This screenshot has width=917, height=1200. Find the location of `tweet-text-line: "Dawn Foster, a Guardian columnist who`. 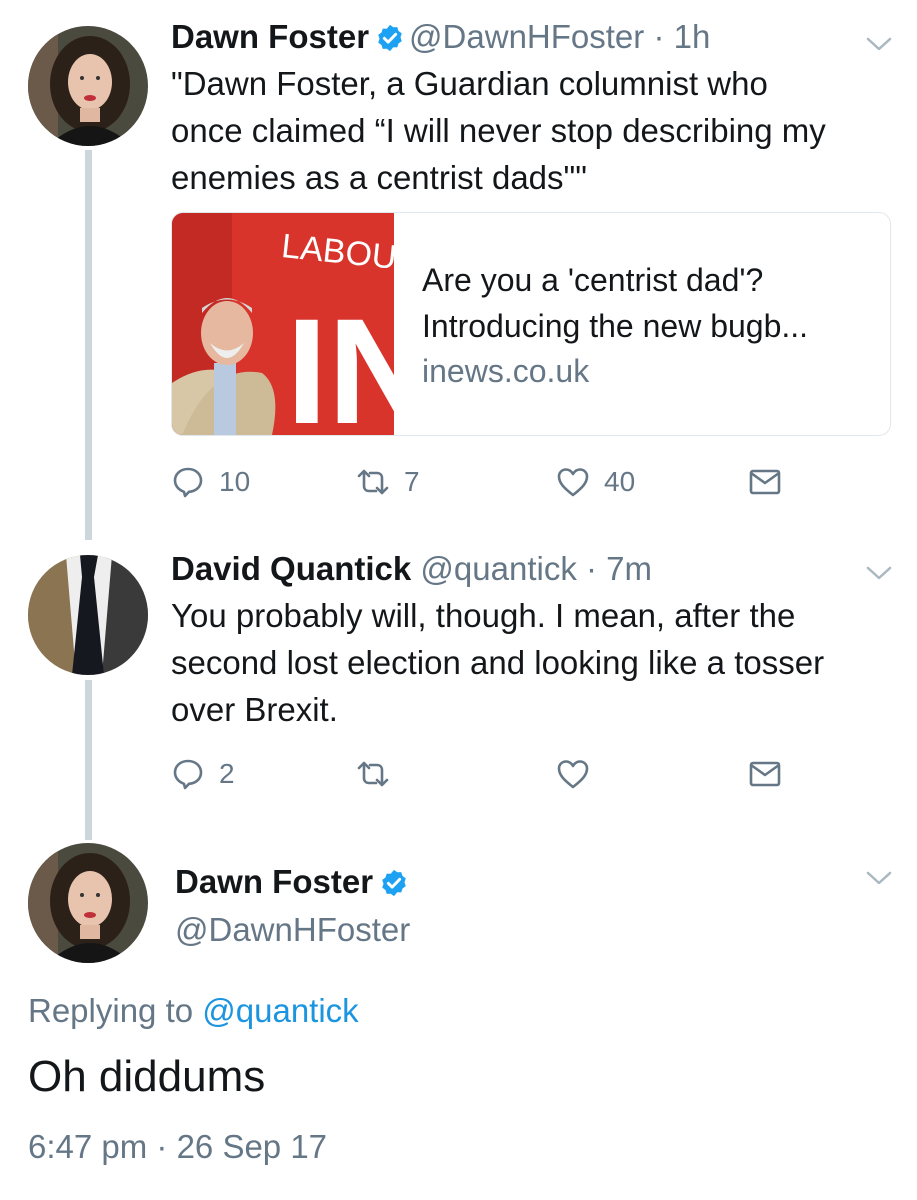

tweet-text-line: "Dawn Foster, a Guardian columnist who is located at coordinates (469, 83).